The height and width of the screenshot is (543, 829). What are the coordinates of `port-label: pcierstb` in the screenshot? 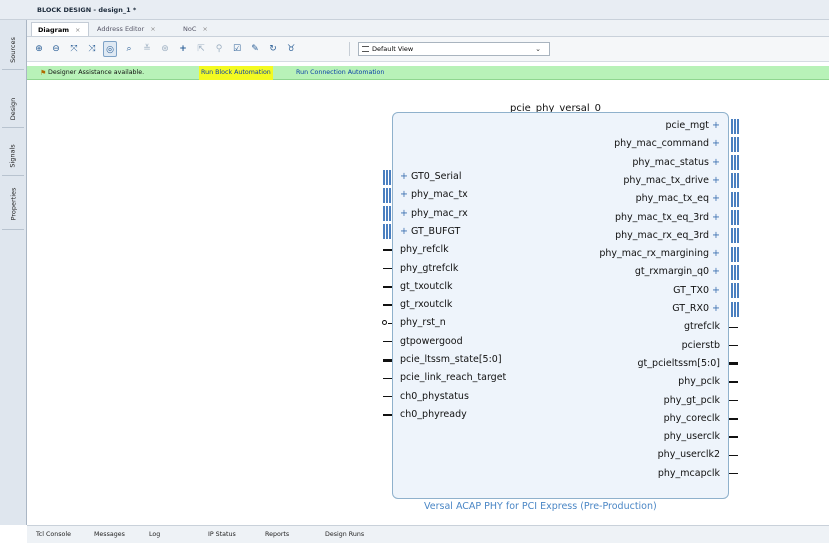 It's located at (700, 345).